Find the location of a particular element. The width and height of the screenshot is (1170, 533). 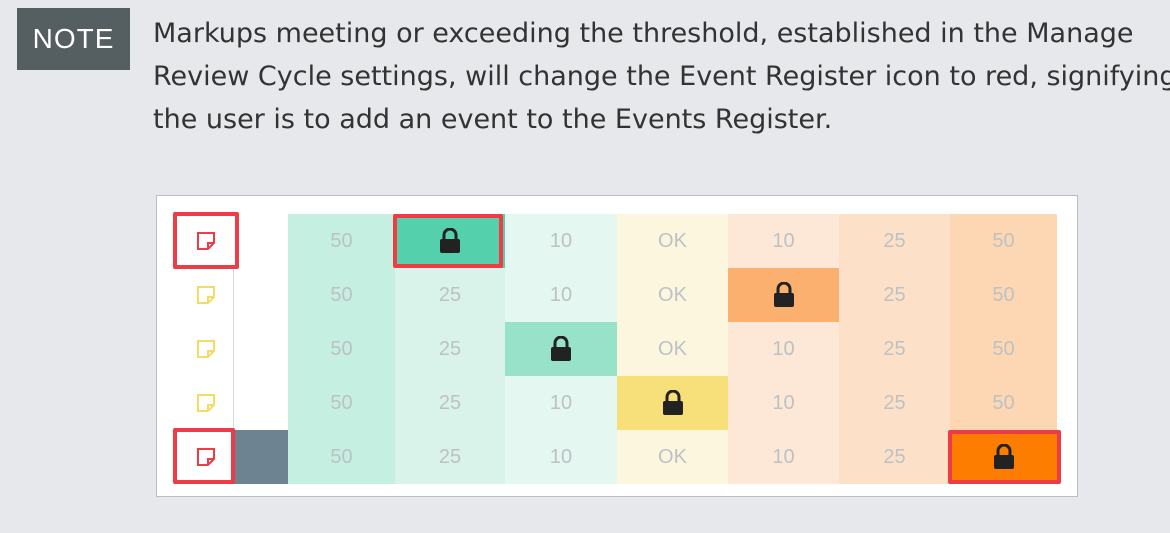

highlight-lock-row1 is located at coordinates (448, 241).